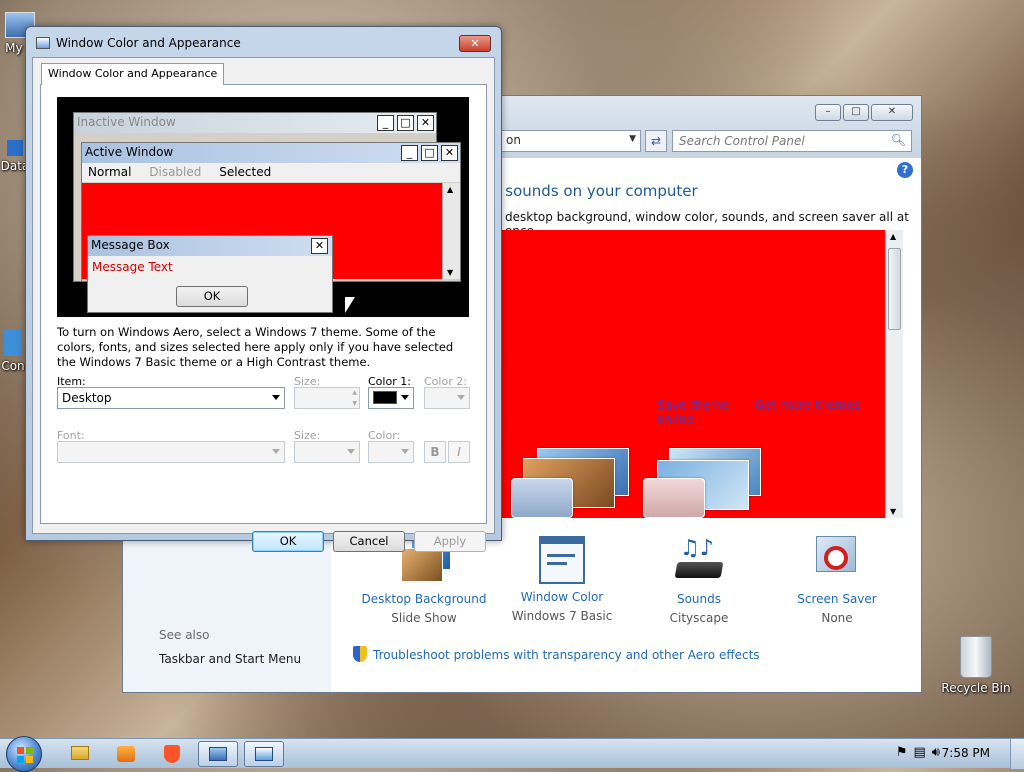 The width and height of the screenshot is (1024, 772). I want to click on item-select: Desktop, so click(171, 398).